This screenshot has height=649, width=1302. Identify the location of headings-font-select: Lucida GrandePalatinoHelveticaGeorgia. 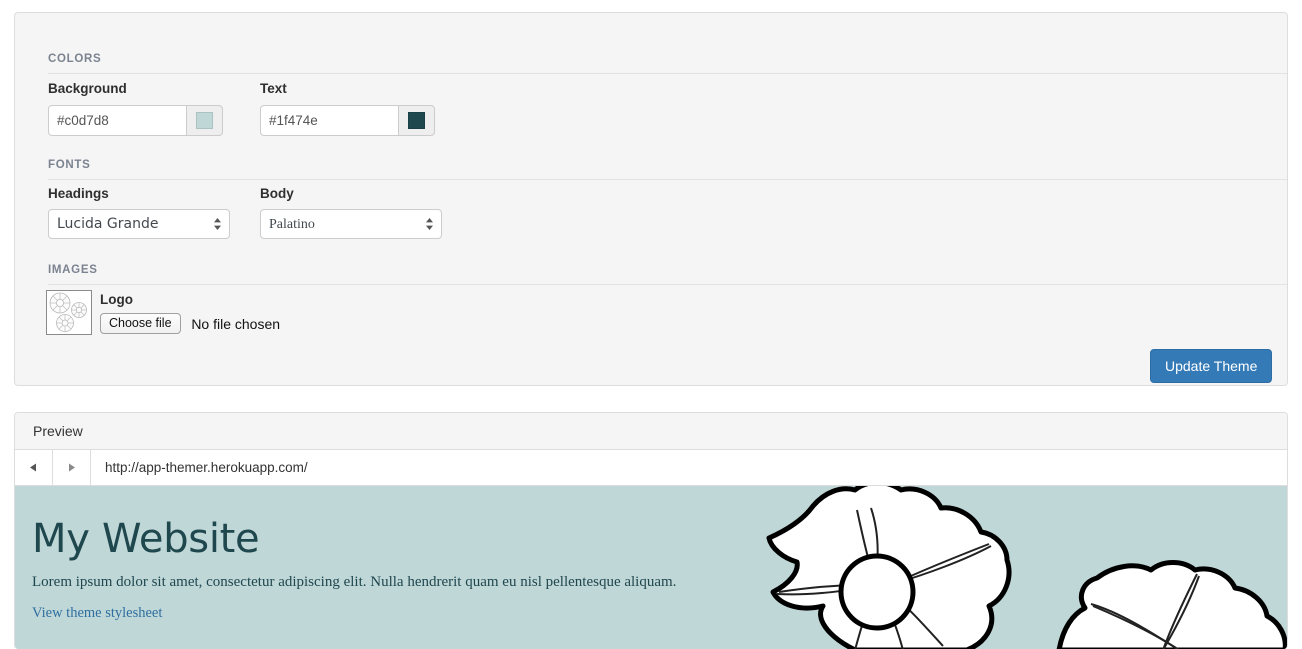
(139, 224).